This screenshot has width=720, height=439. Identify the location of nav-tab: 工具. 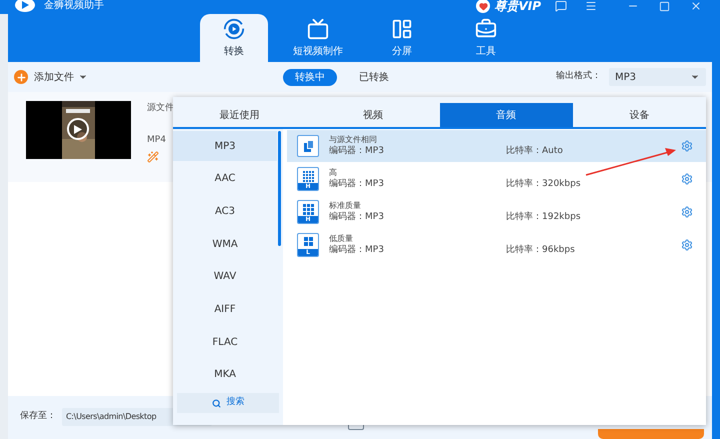
(486, 38).